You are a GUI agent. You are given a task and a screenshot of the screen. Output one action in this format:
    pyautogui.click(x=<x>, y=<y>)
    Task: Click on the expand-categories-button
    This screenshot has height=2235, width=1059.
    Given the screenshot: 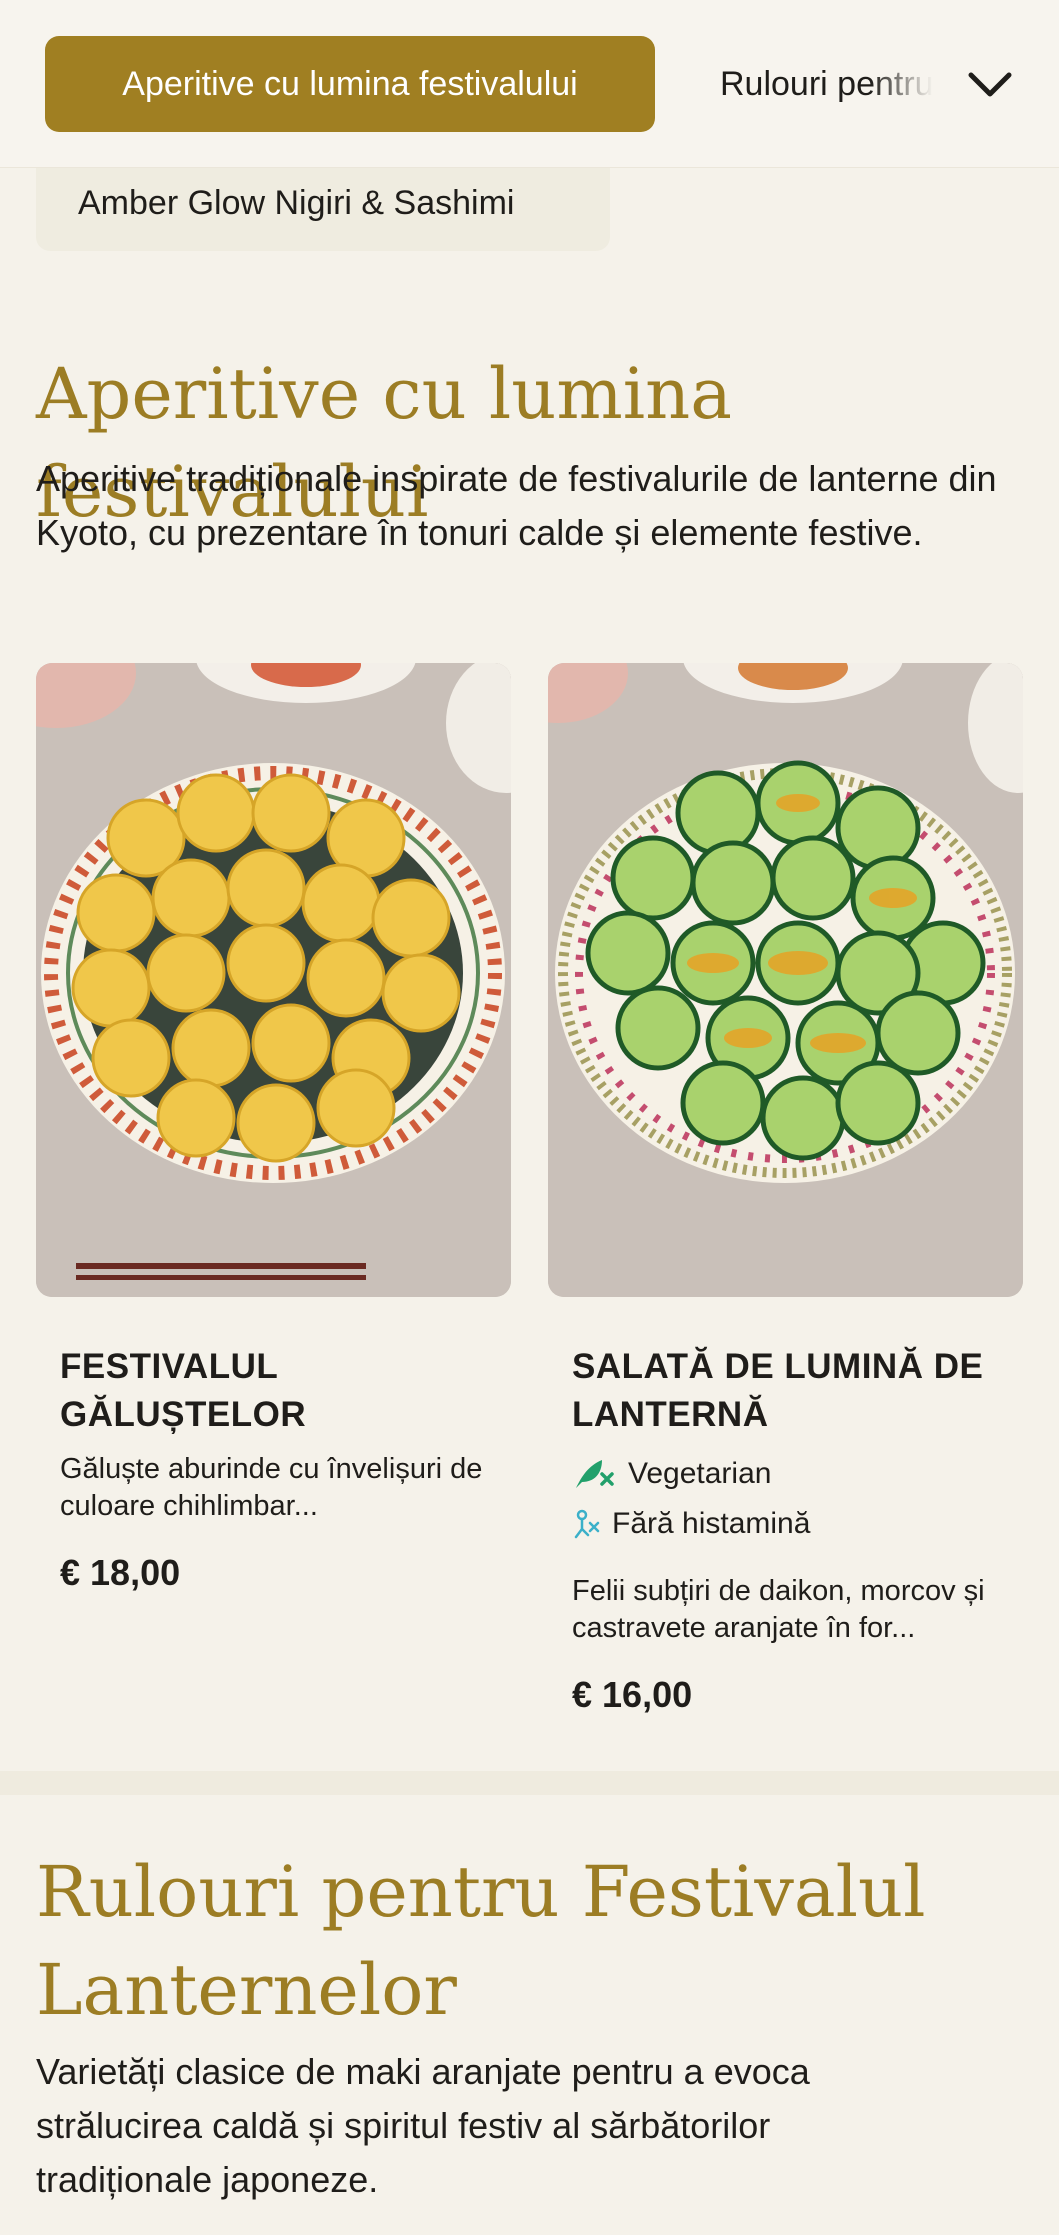 What is the action you would take?
    pyautogui.click(x=990, y=85)
    